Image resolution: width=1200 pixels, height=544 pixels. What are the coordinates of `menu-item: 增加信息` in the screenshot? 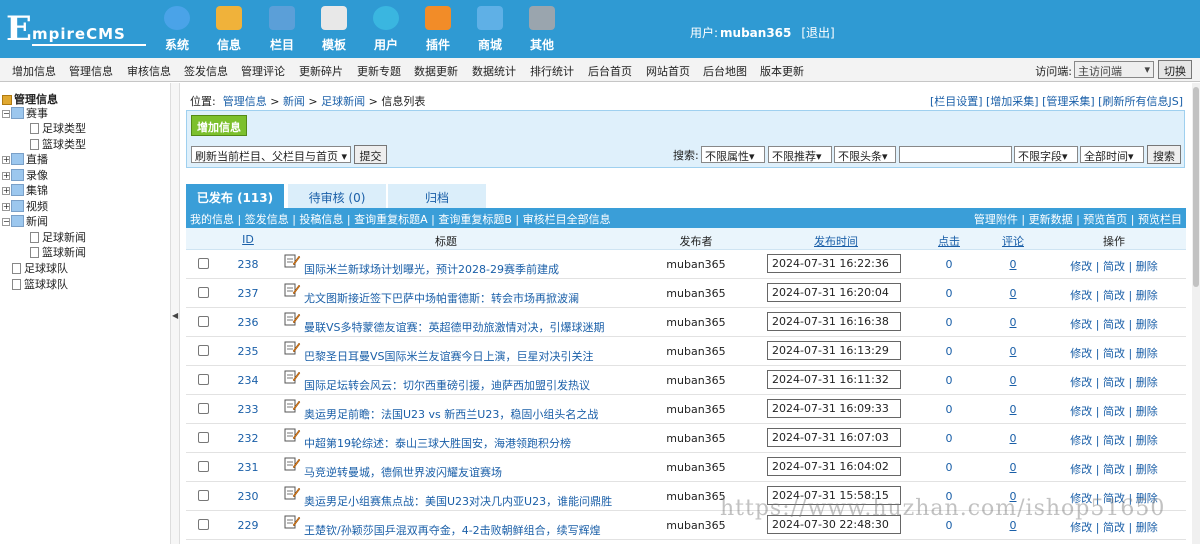 It's located at (34, 71).